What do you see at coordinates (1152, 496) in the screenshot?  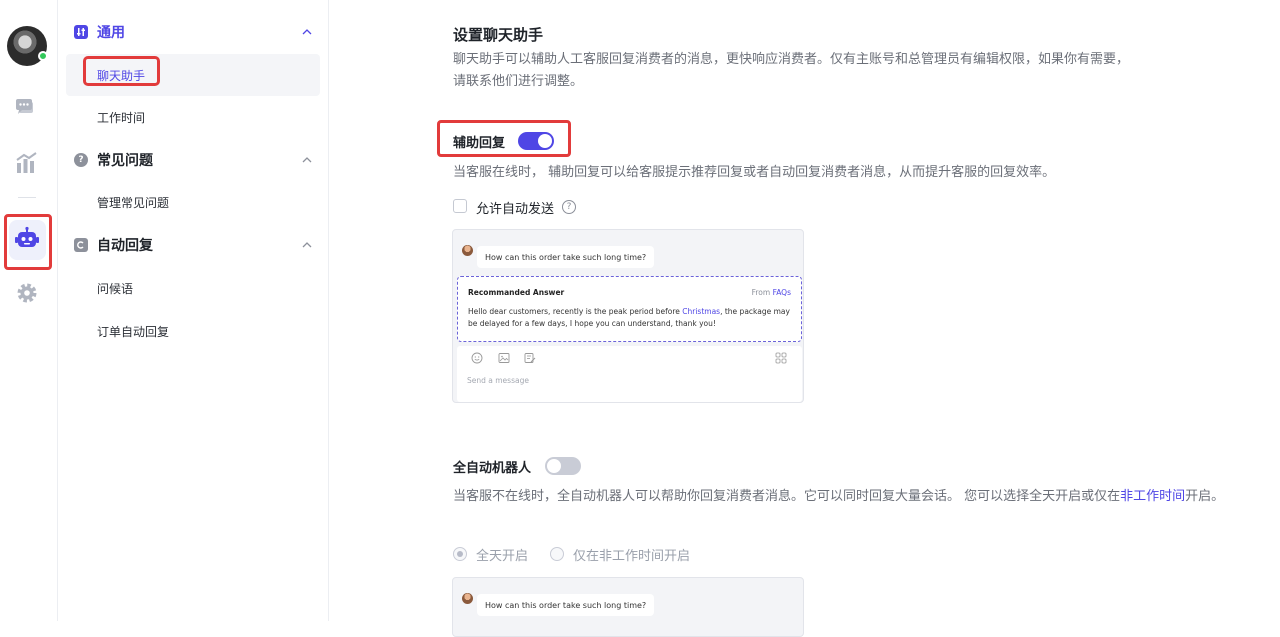 I see `non-working-hours-link: 非工作时间` at bounding box center [1152, 496].